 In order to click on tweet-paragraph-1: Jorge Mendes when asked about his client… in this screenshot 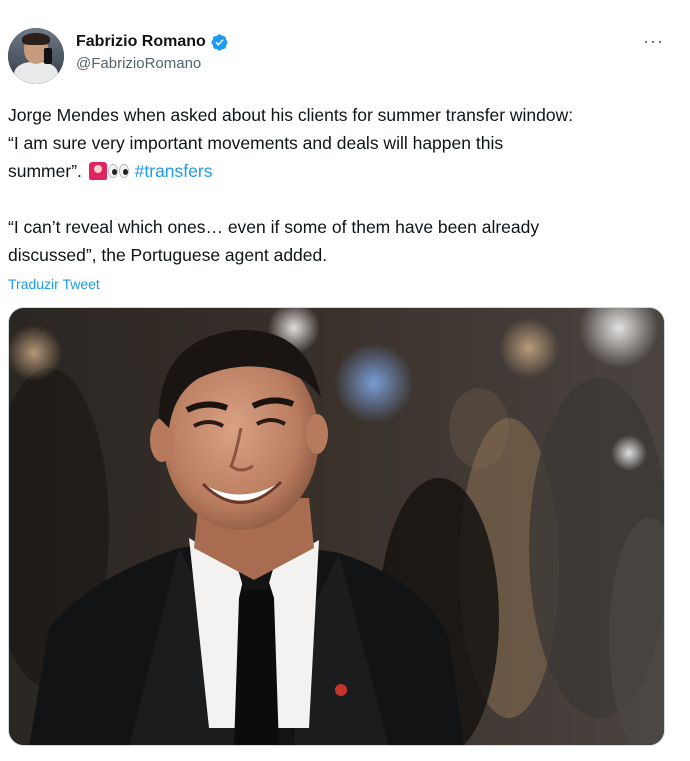, I will do `click(342, 143)`.